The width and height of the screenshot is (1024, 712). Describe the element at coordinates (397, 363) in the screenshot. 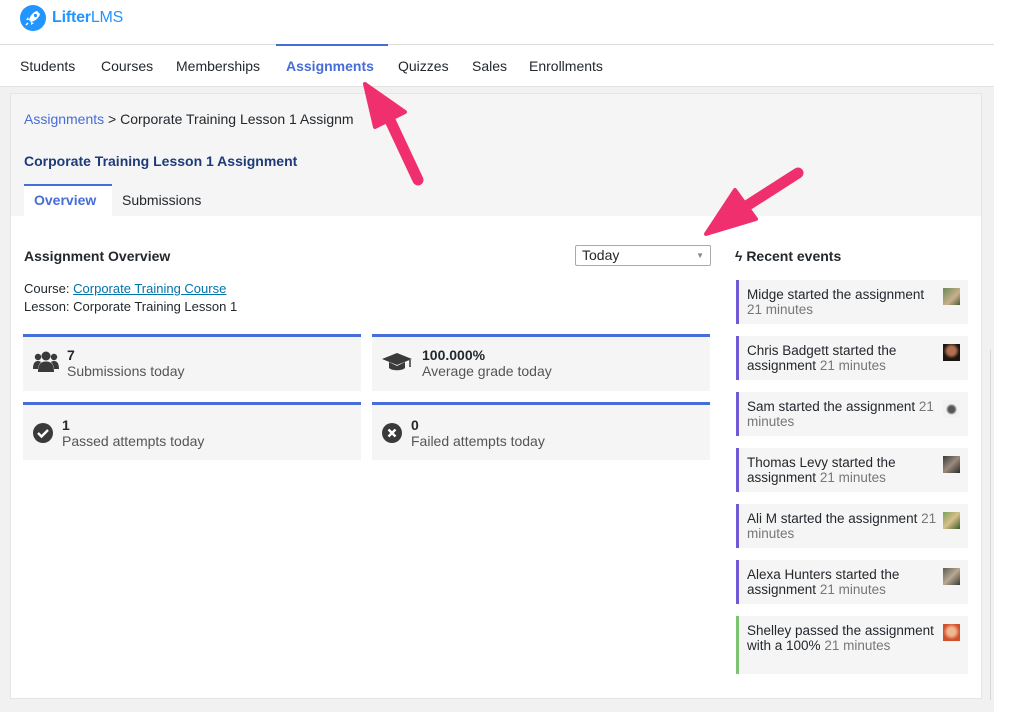

I see `graduation-cap-icon` at that location.